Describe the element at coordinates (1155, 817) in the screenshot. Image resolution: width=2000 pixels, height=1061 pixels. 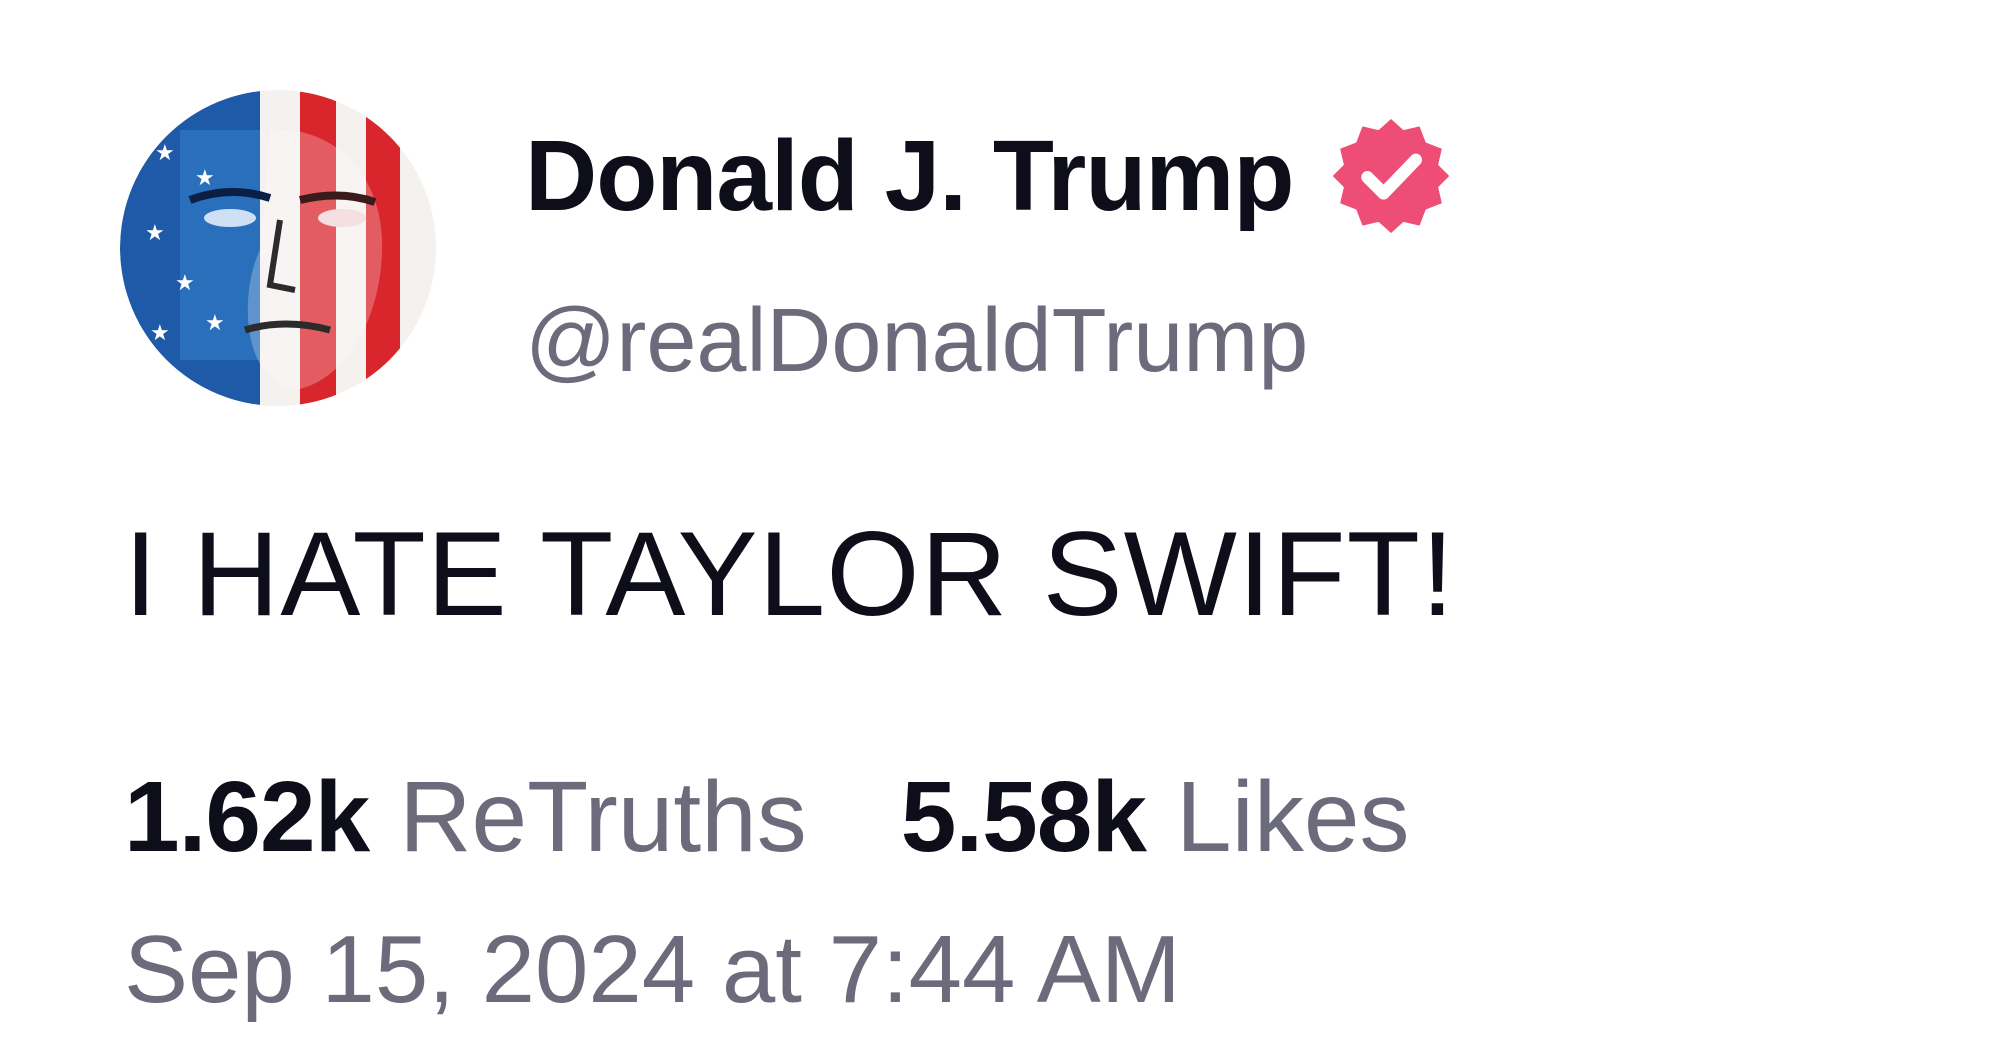
I see `likes-stat: 5.58k Likes` at that location.